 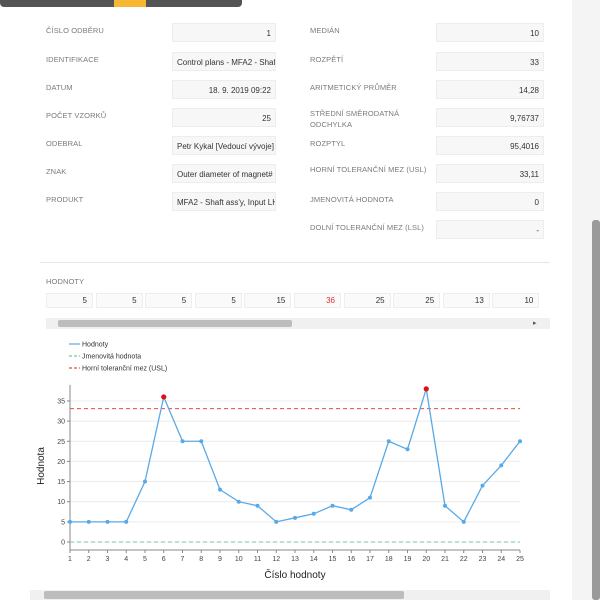 I want to click on x-tick-label: 14, so click(x=314, y=559).